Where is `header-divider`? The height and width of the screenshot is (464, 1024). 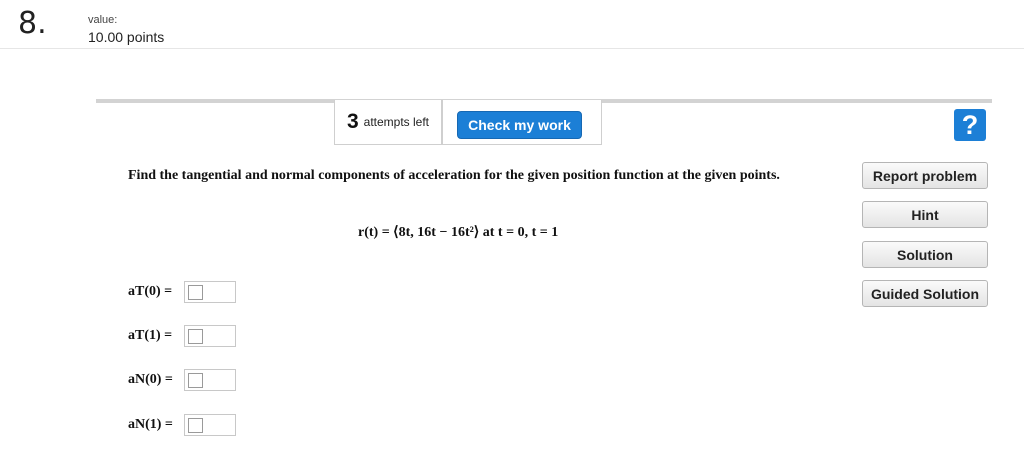 header-divider is located at coordinates (512, 48).